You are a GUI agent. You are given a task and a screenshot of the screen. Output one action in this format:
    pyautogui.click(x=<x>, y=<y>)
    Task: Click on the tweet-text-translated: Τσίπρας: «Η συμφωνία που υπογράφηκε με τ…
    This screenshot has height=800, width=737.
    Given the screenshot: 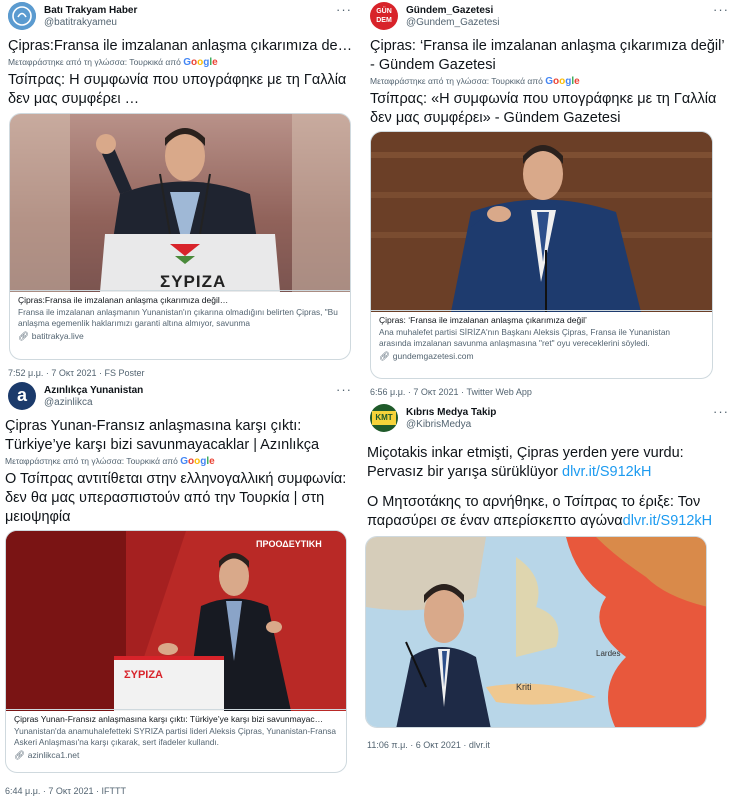 What is the action you would take?
    pyautogui.click(x=543, y=108)
    